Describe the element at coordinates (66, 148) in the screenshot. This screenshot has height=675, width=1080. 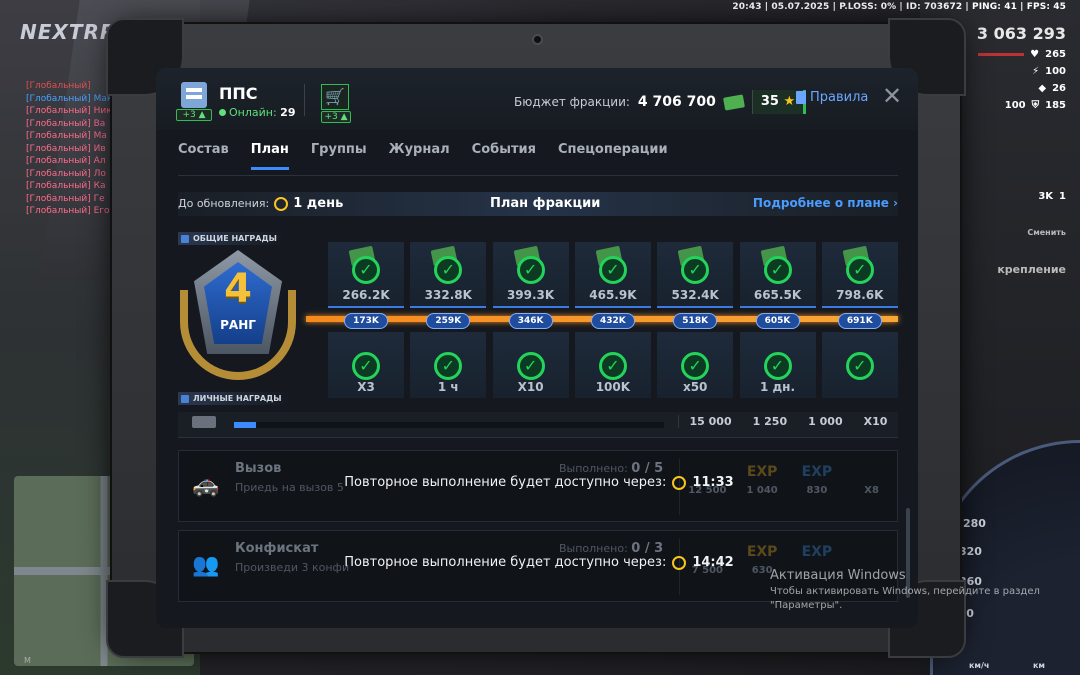
I see `chat-line: [Глобальный] Ив` at that location.